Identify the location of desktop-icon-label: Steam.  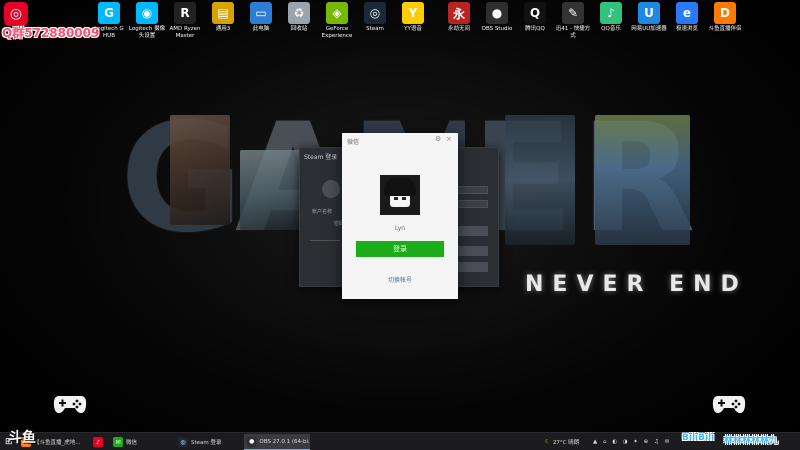
(375, 29).